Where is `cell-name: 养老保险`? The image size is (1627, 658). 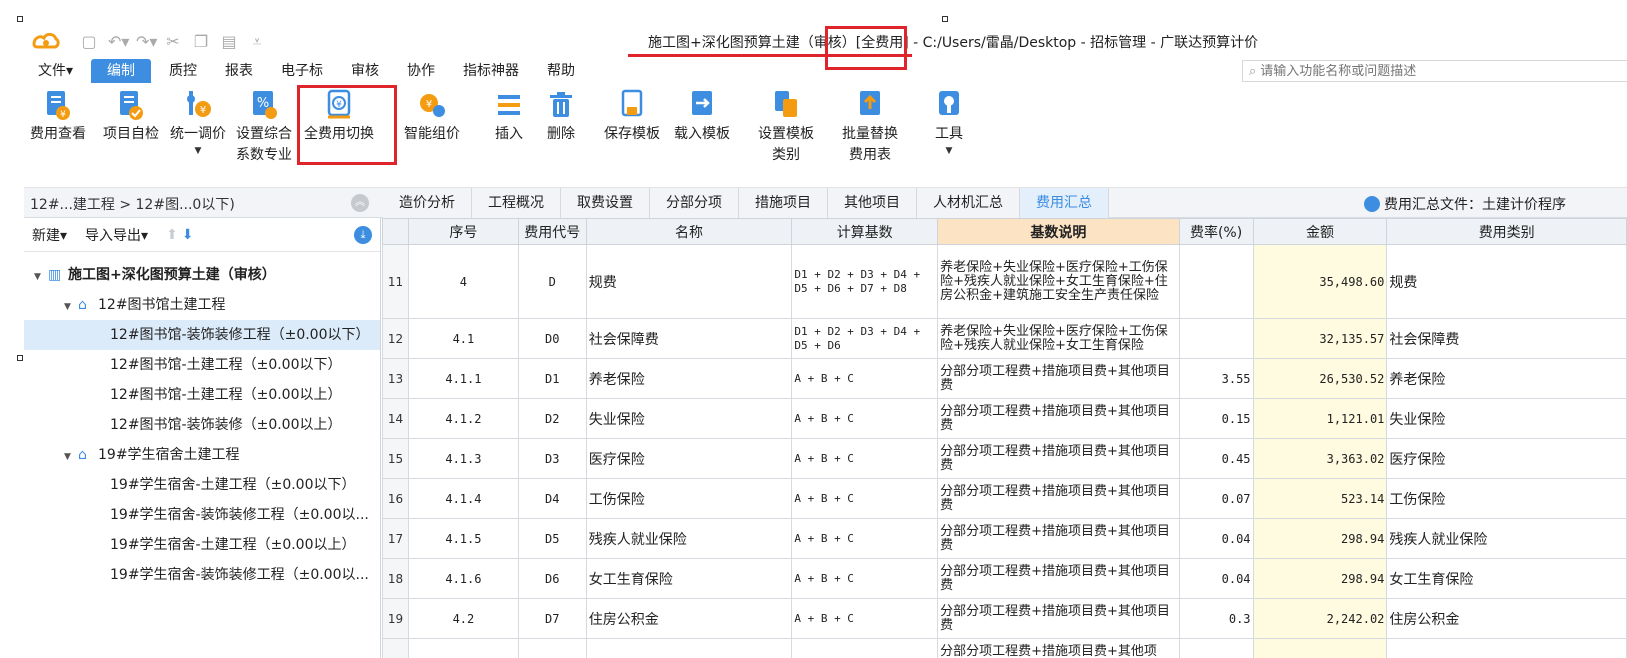
cell-name: 养老保险 is located at coordinates (689, 378).